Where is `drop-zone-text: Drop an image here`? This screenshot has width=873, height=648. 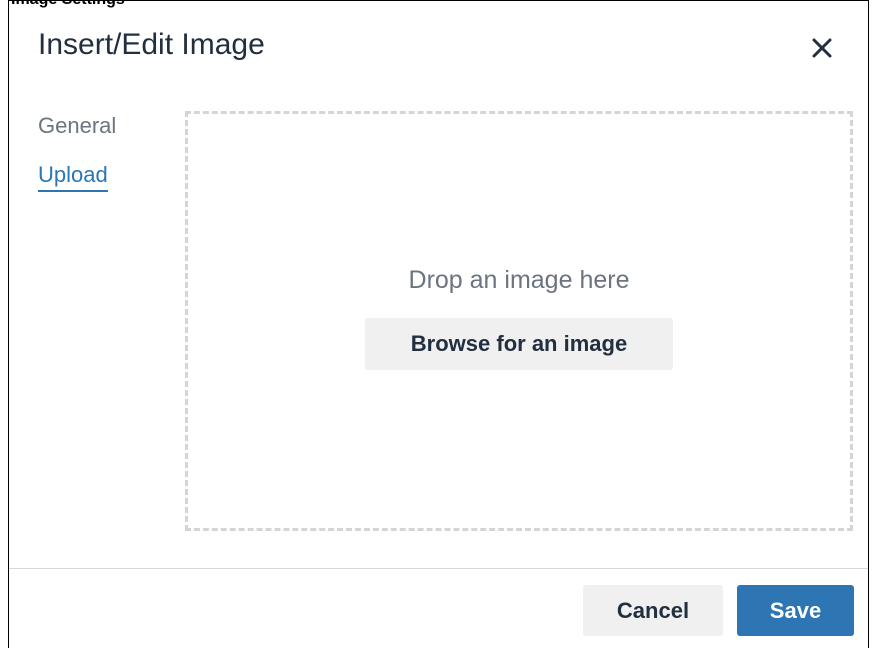 drop-zone-text: Drop an image here is located at coordinates (519, 280).